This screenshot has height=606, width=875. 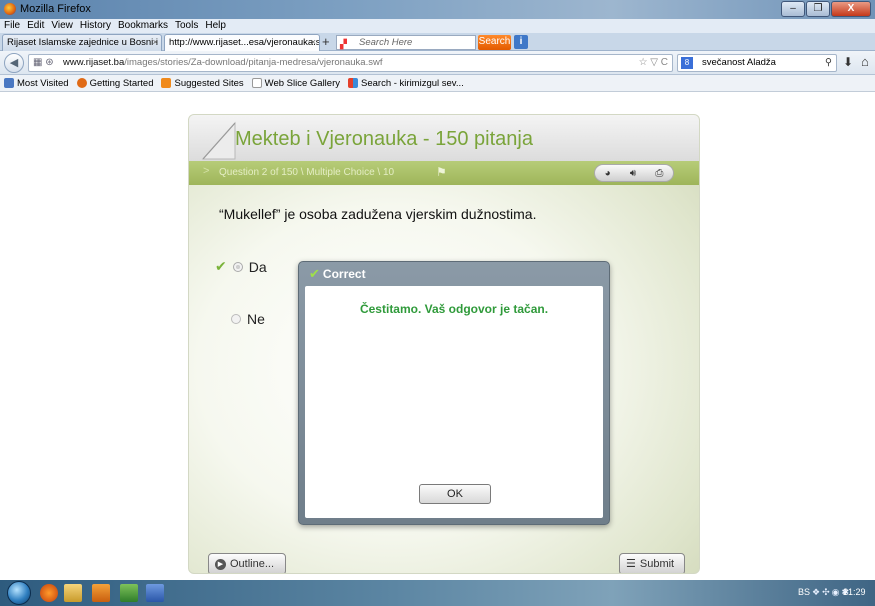 What do you see at coordinates (437, 593) in the screenshot?
I see `windows-taskbar: BS ❖✣◉✱ 21:29` at bounding box center [437, 593].